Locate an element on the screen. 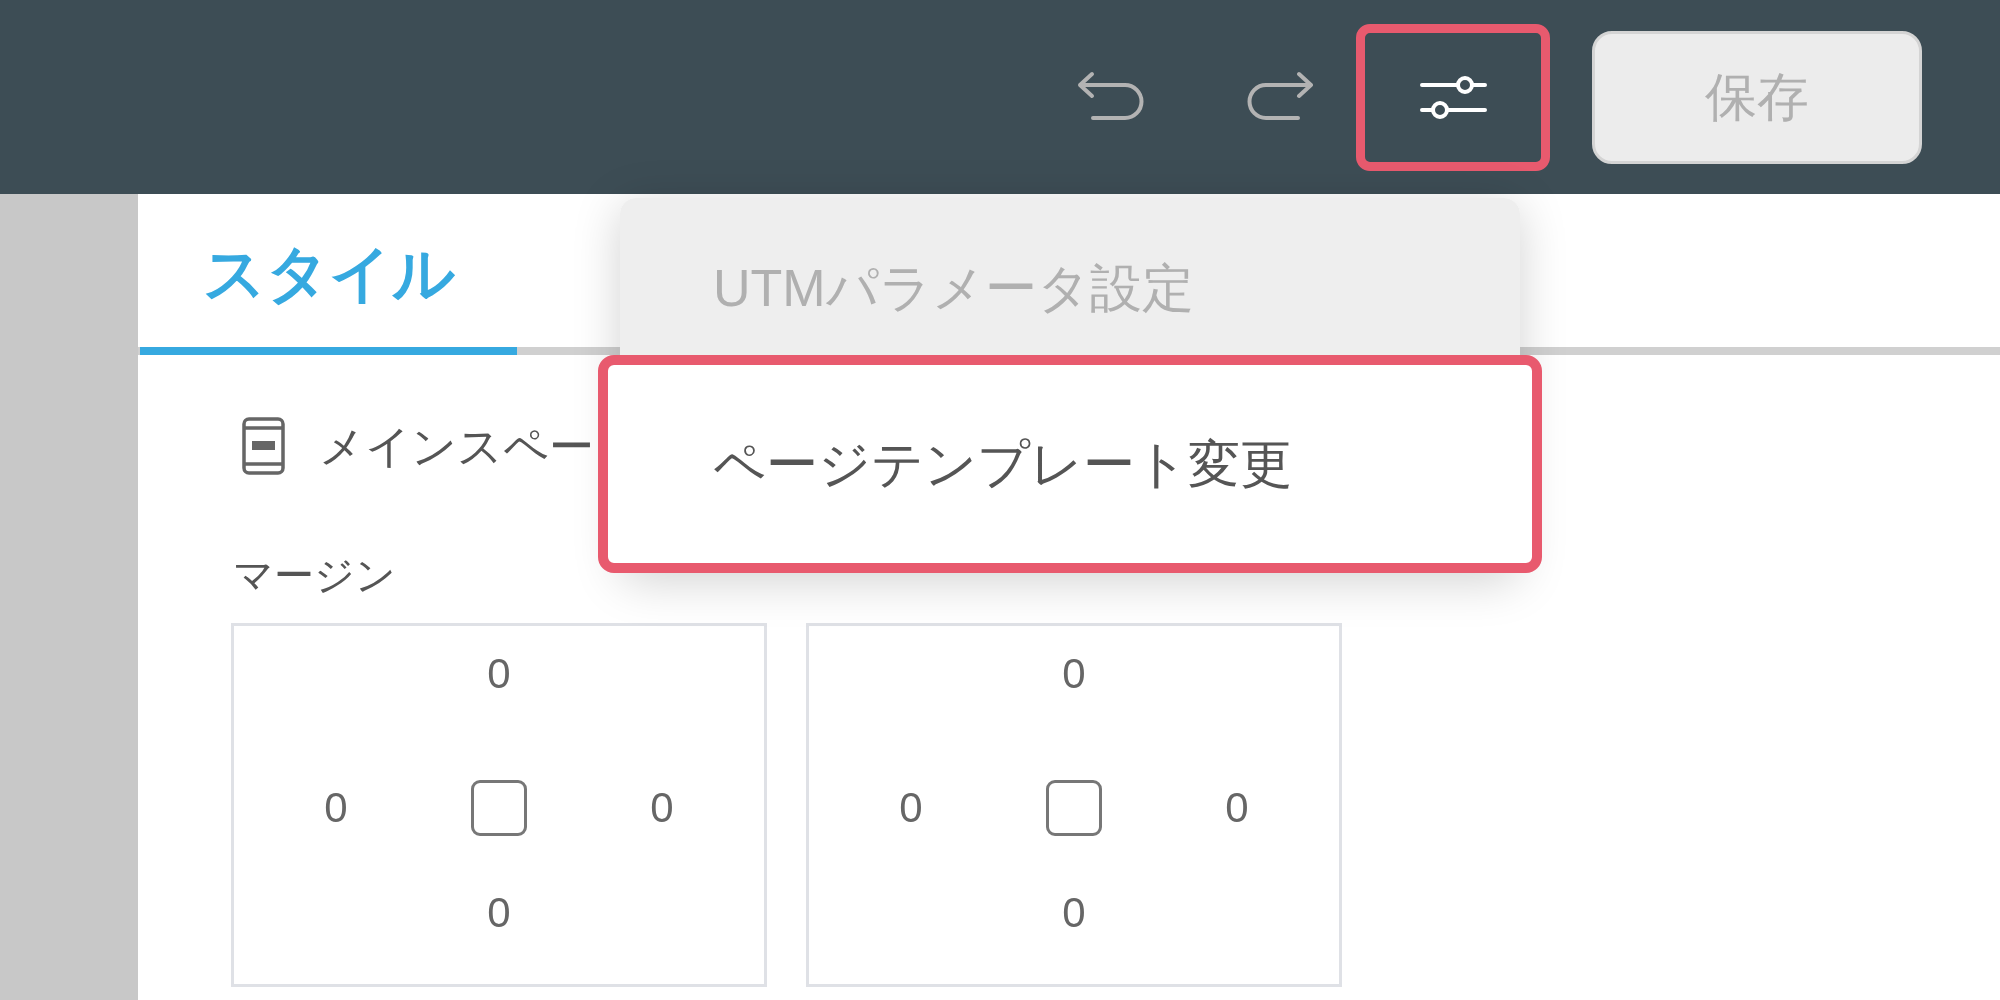  settings-icon is located at coordinates (1453, 97).